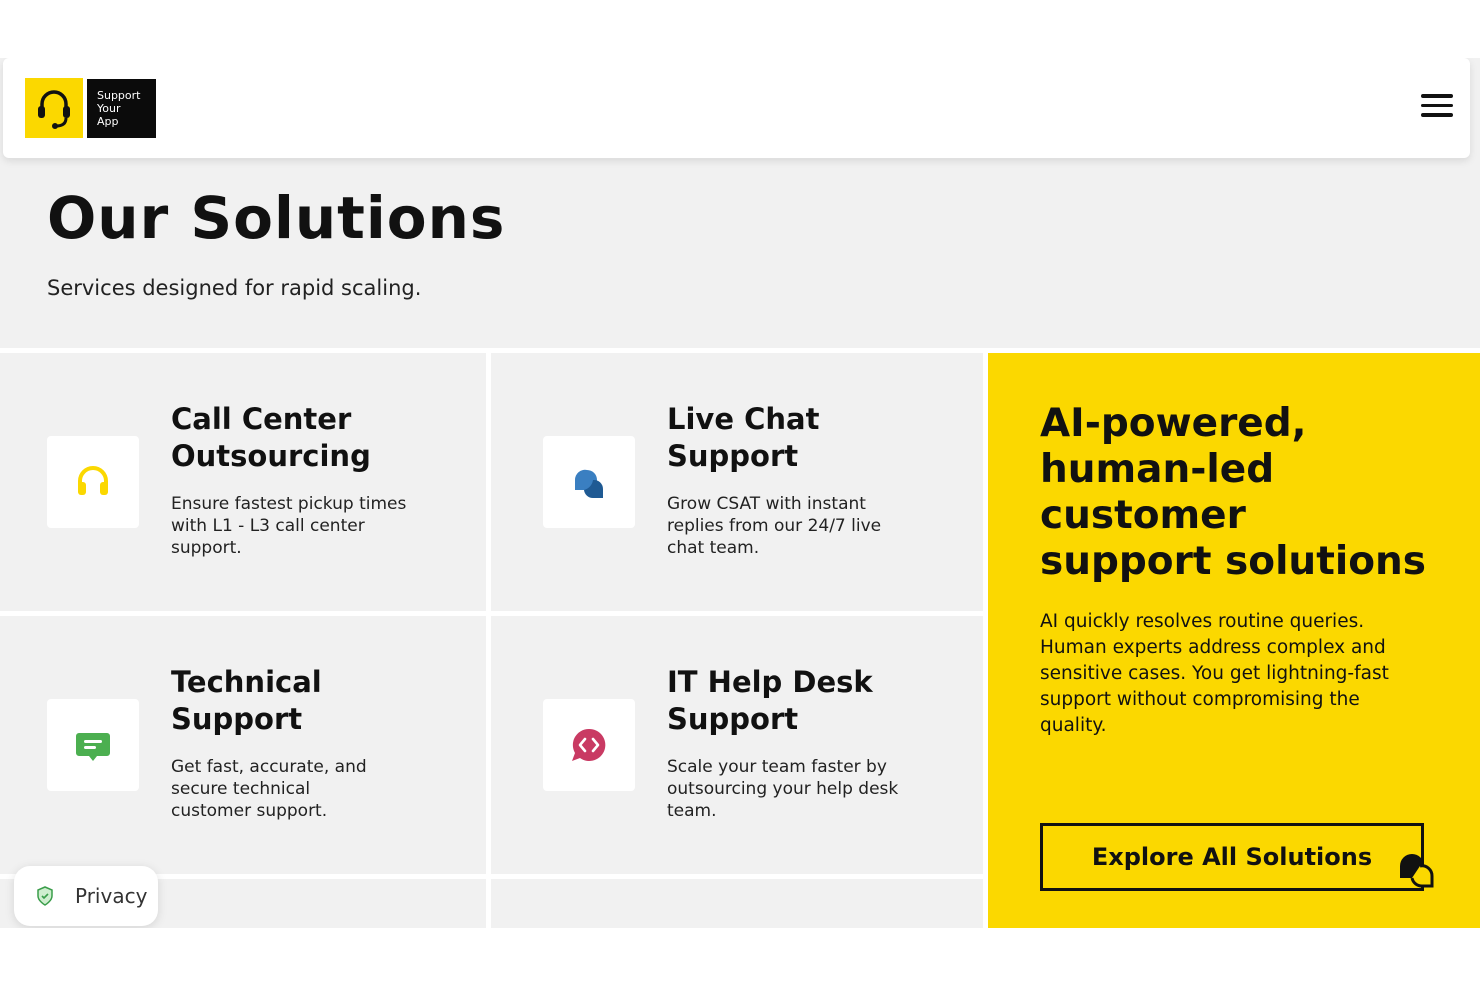 Image resolution: width=1480 pixels, height=987 pixels. I want to click on card-desc-line: replies from our 24/7 live, so click(774, 526).